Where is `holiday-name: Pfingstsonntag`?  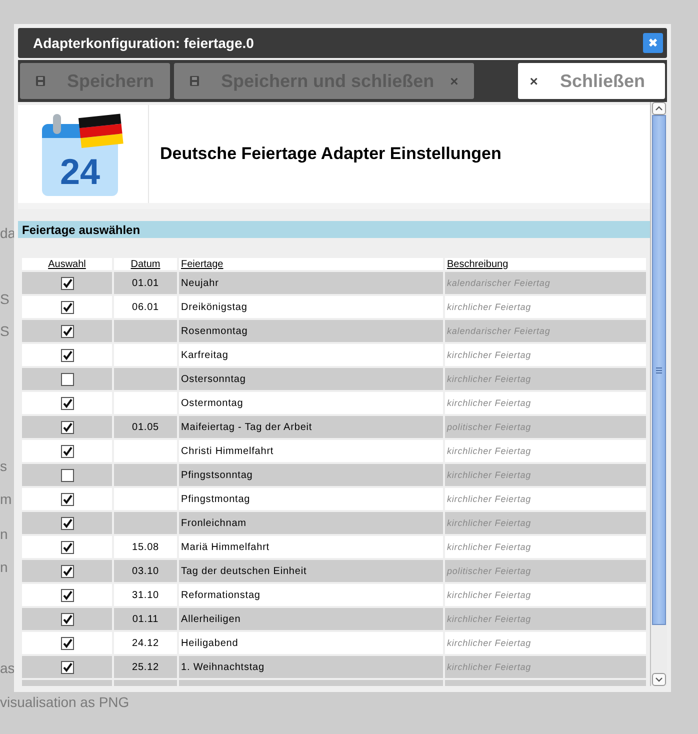
holiday-name: Pfingstsonntag is located at coordinates (217, 475).